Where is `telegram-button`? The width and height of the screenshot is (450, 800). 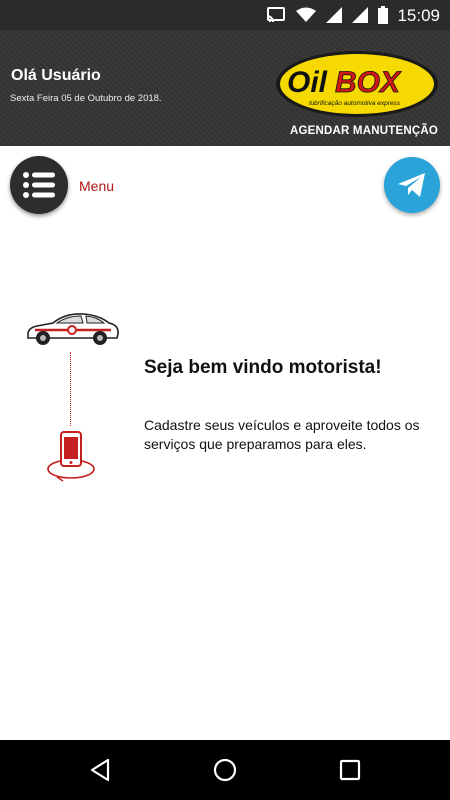 telegram-button is located at coordinates (412, 185).